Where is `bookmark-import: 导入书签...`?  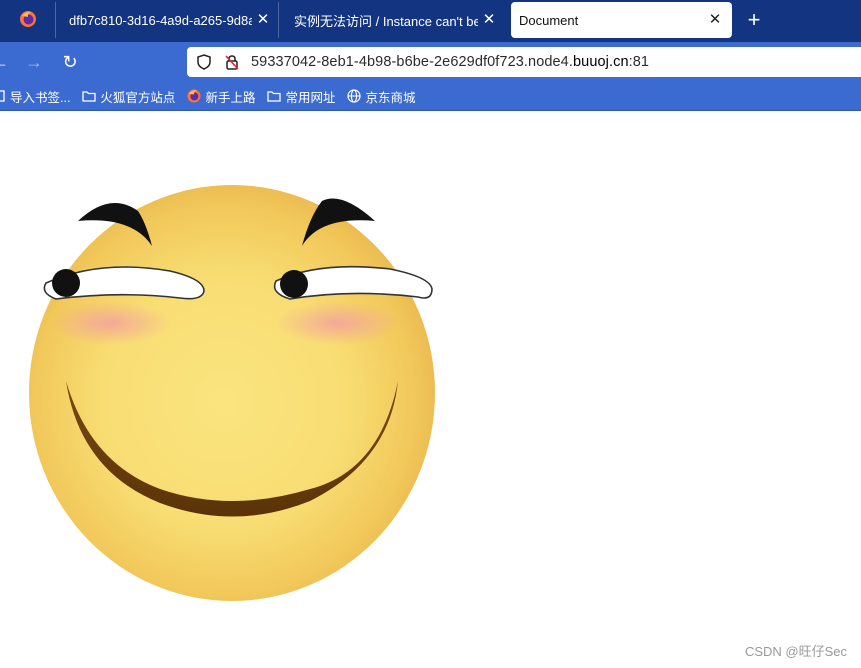
bookmark-import: 导入书签... is located at coordinates (35, 96).